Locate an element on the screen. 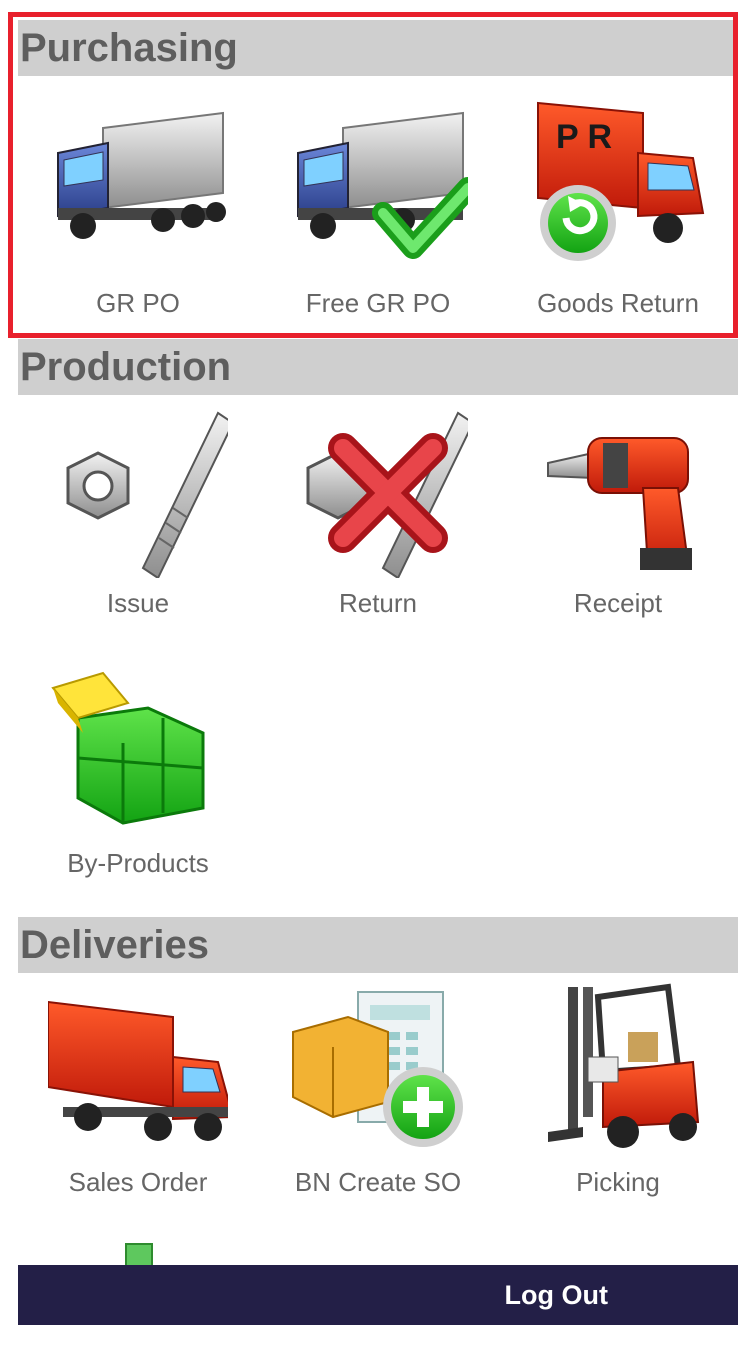 Image resolution: width=755 pixels, height=1346 pixels. tile-label: BN Create SO is located at coordinates (378, 1182).